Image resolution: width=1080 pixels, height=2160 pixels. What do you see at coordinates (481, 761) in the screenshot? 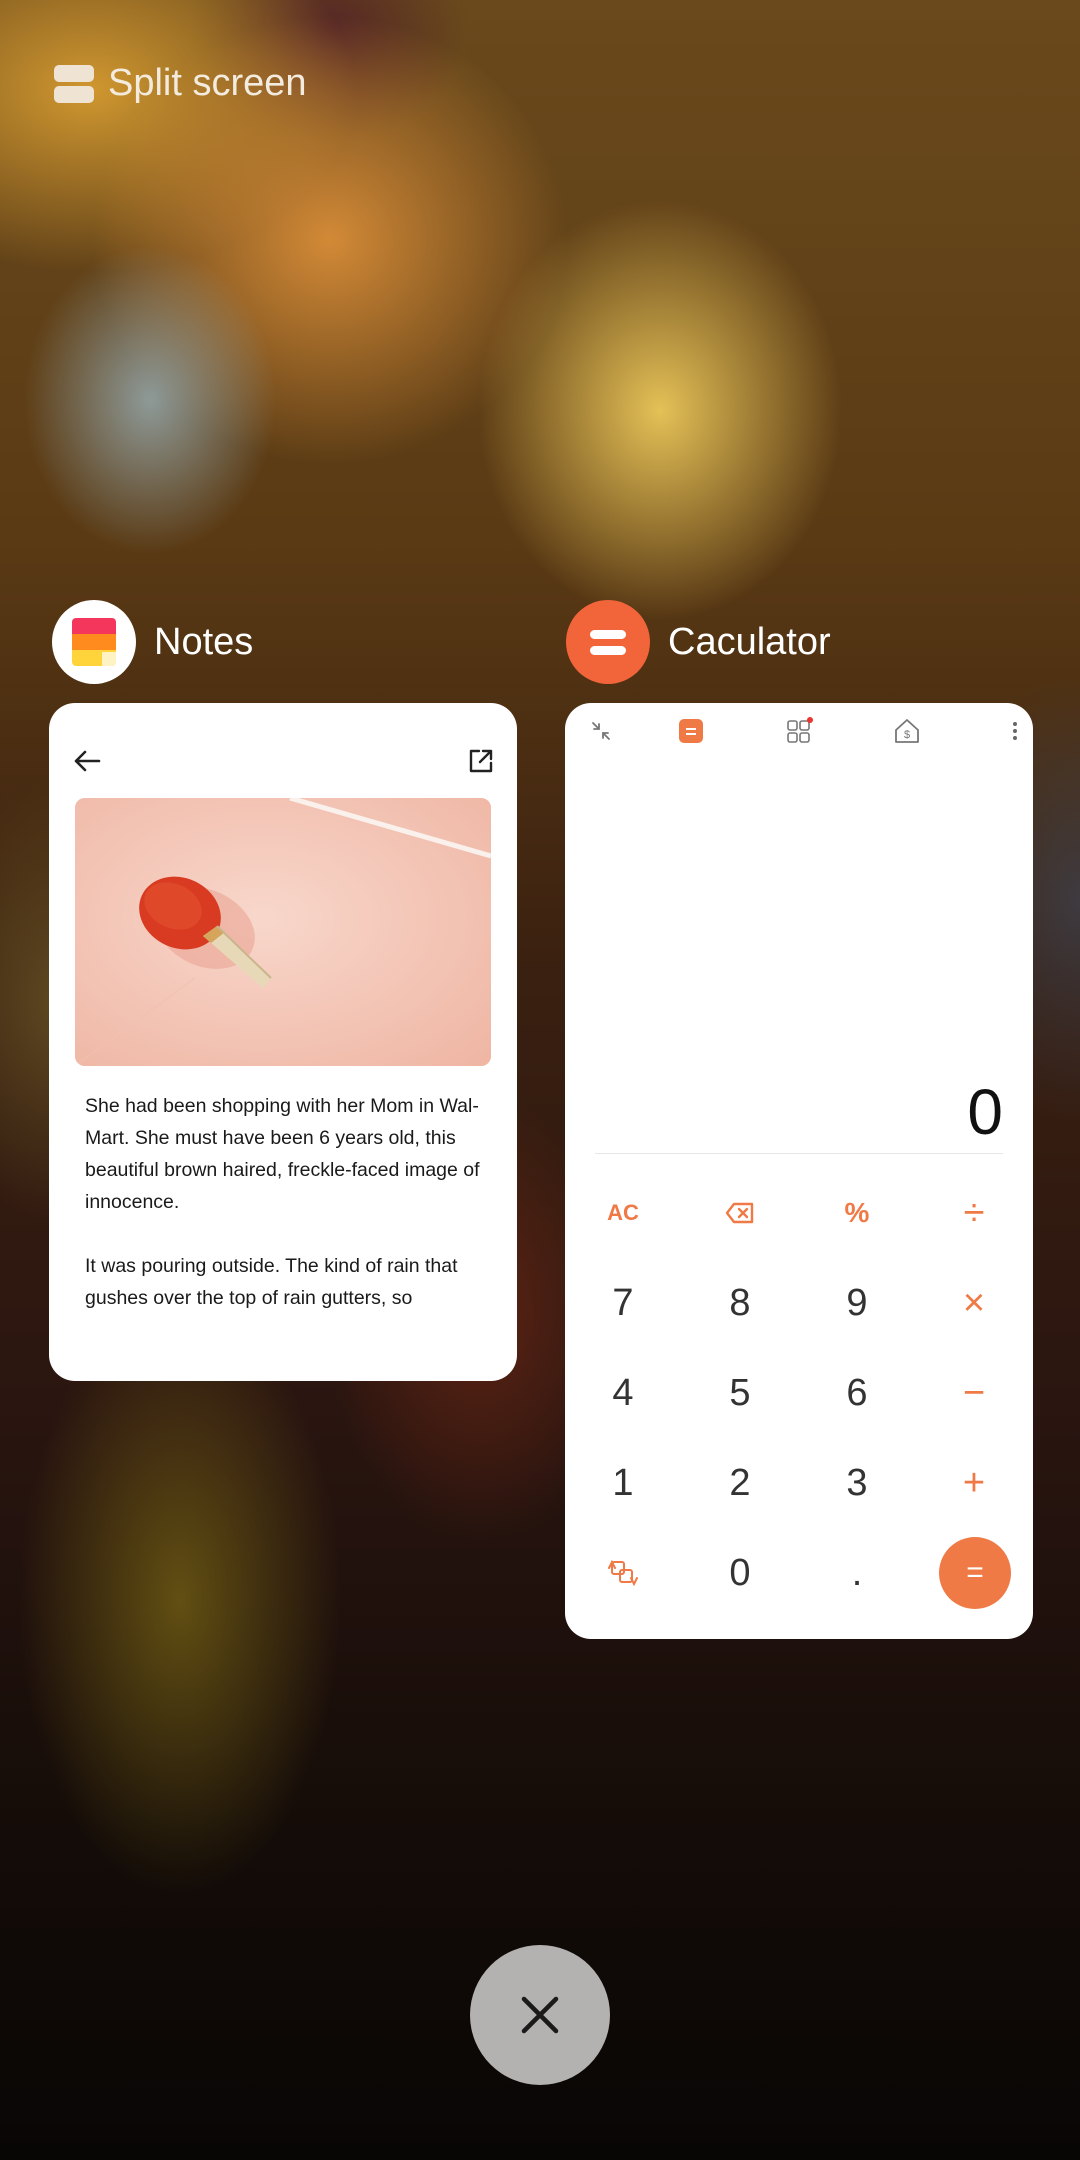
I see `share-icon` at bounding box center [481, 761].